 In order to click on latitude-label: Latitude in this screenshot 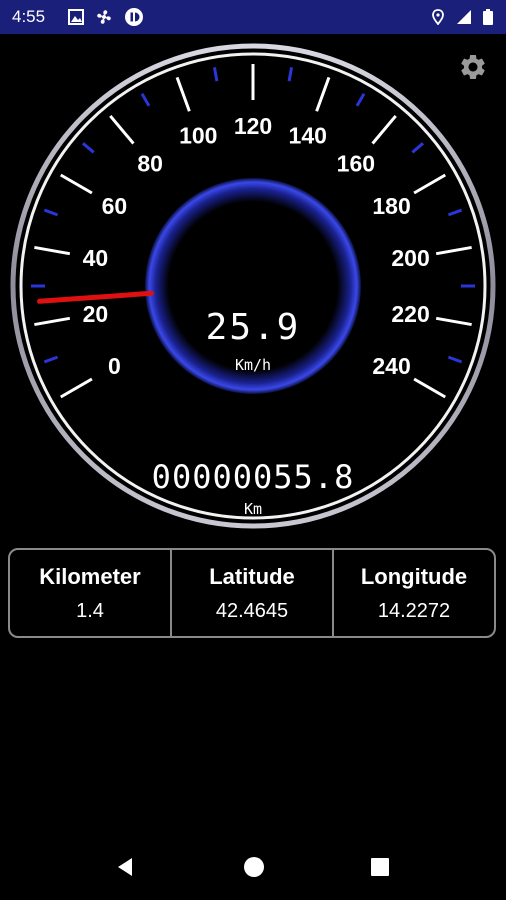, I will do `click(252, 576)`.